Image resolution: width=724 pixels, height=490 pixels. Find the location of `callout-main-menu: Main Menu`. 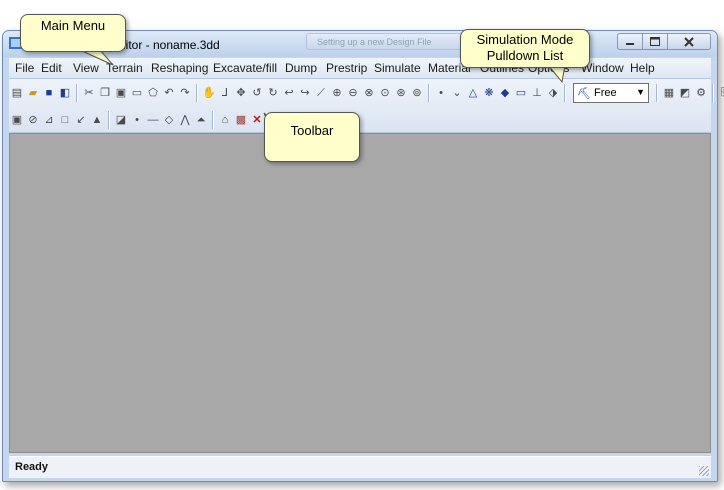

callout-main-menu: Main Menu is located at coordinates (73, 33).